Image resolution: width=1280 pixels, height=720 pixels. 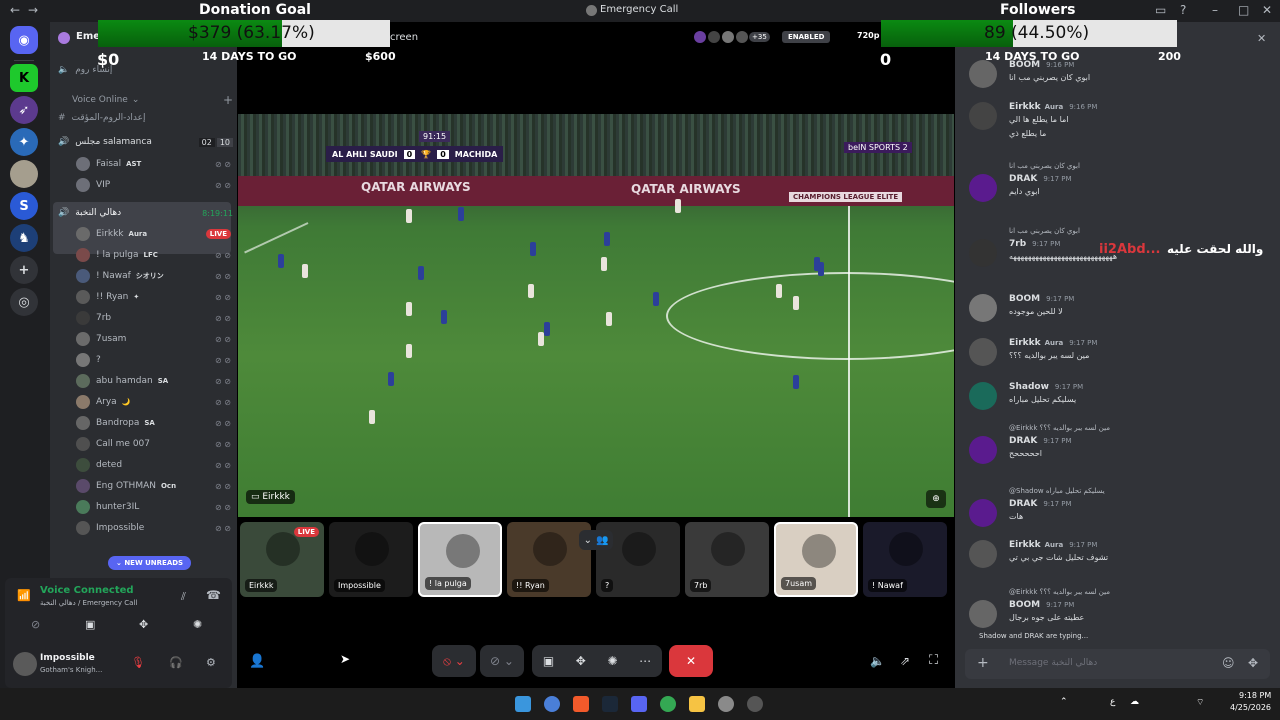 I want to click on voice-user: Arya 🌙 ⊘ ⊘, so click(x=153, y=402).